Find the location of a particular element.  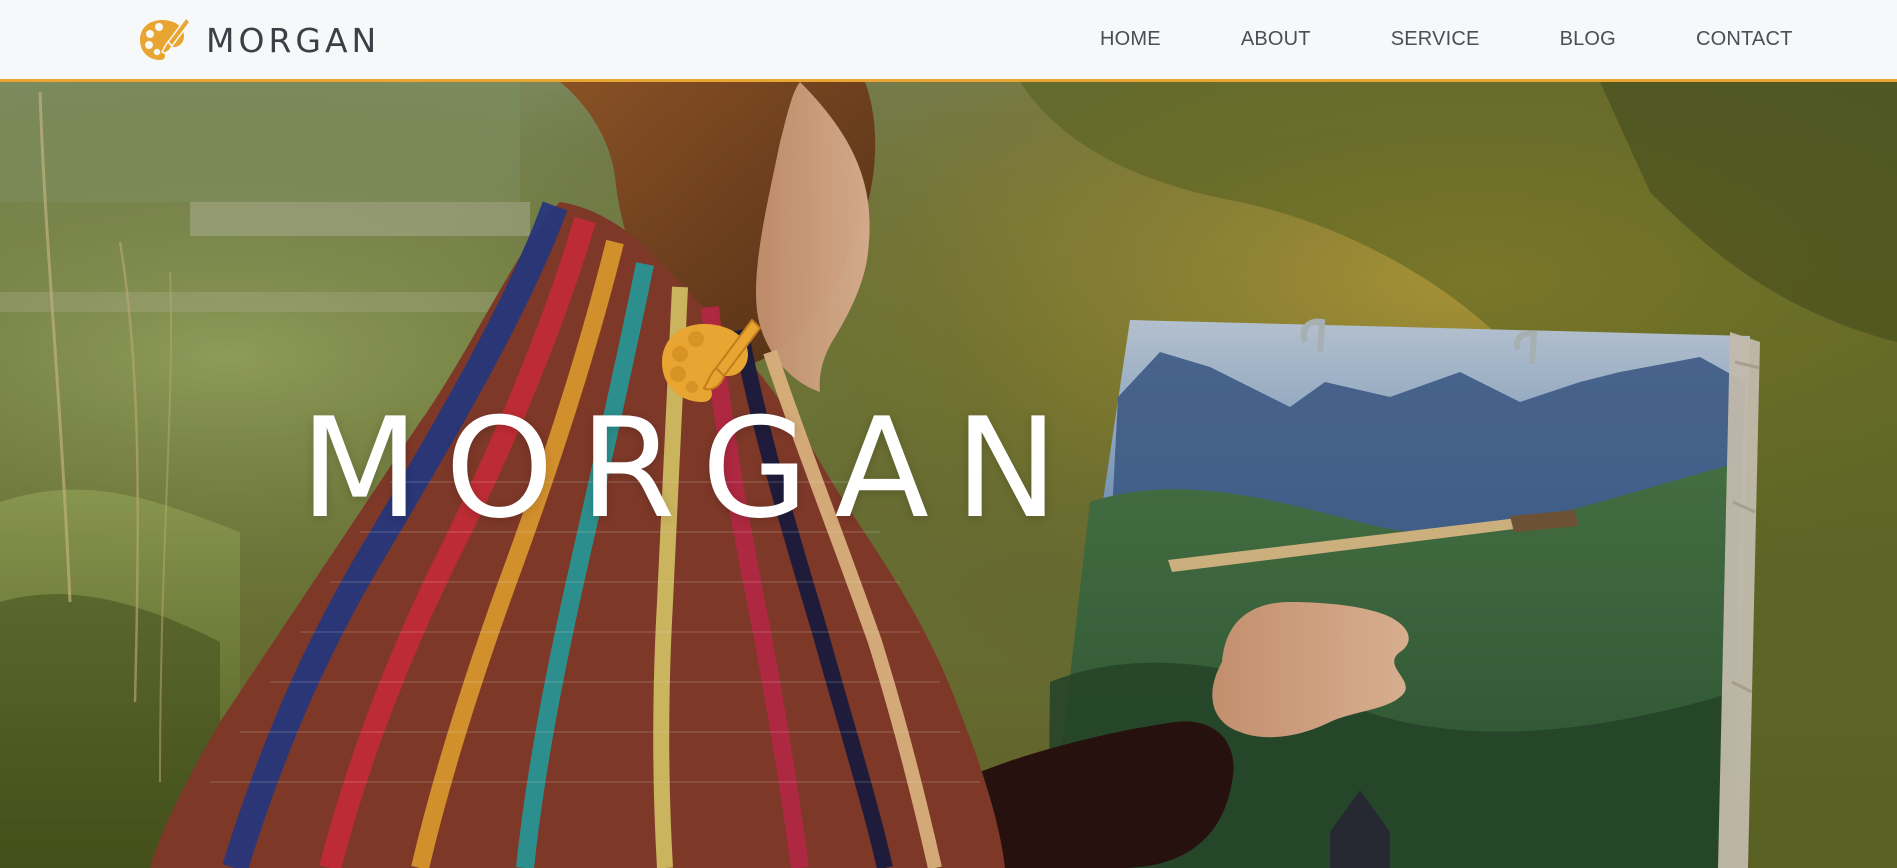

hero-title: MORGAN is located at coordinates (692, 468).